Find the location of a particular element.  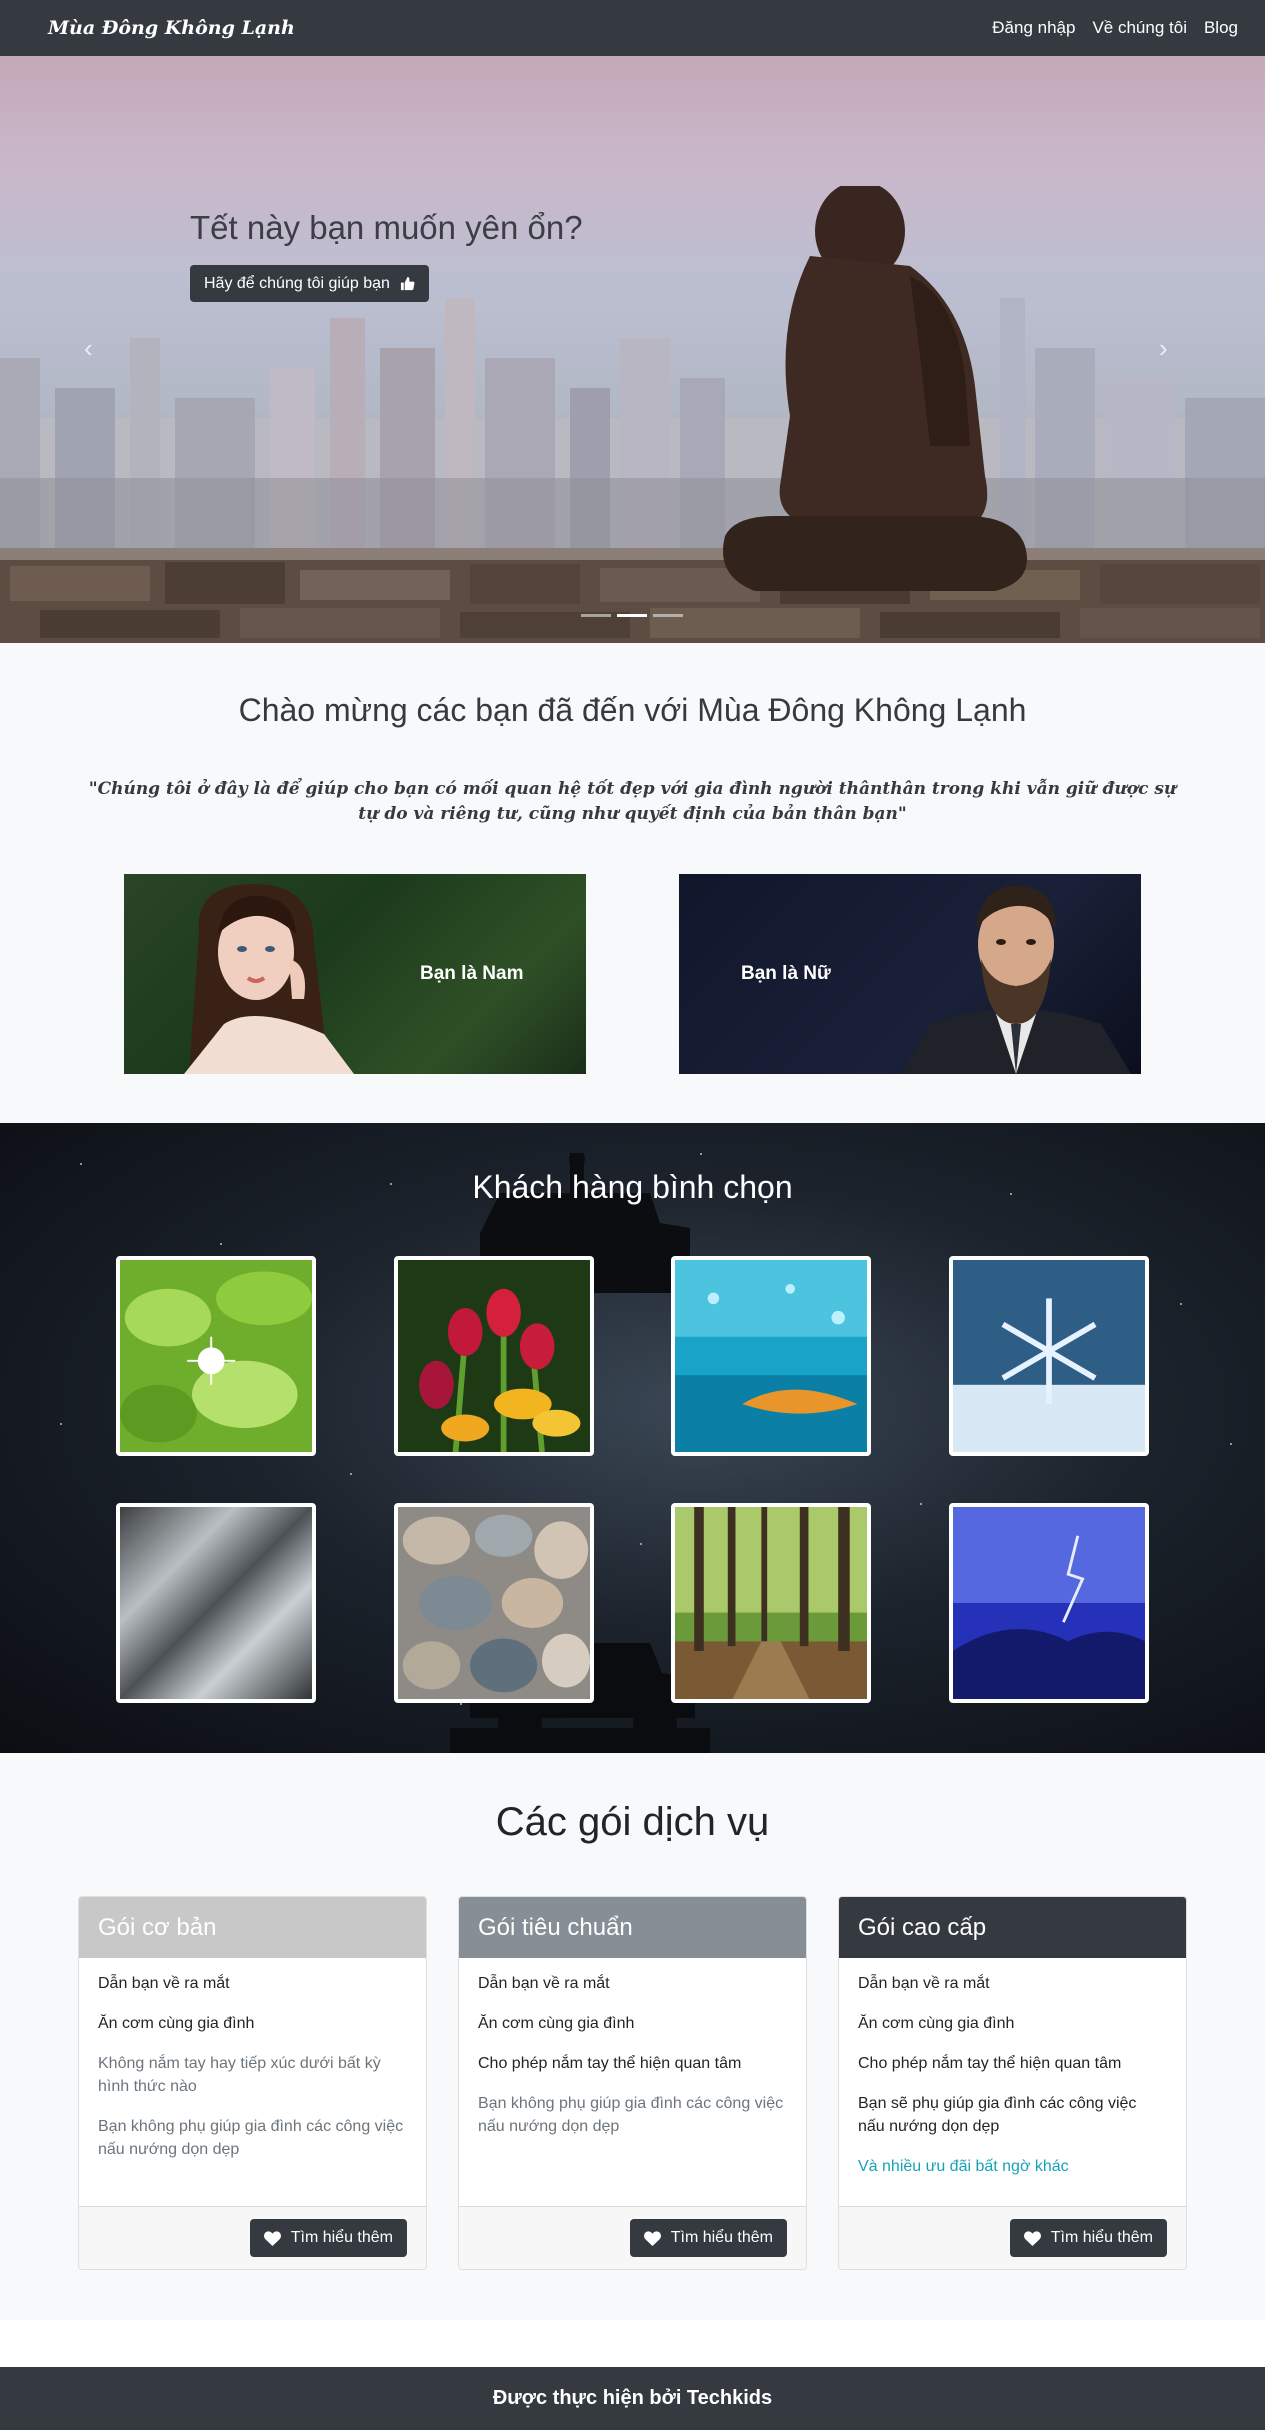

package-card-header: Gói tiêu chuẩn is located at coordinates (632, 1927).